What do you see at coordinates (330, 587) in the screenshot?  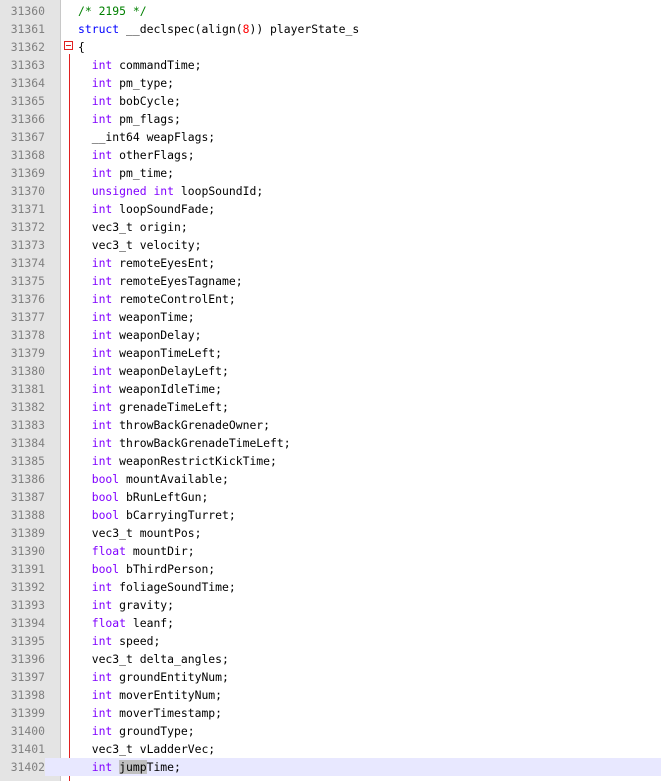 I see `code-line: 31392 int foliageSoundTime;` at bounding box center [330, 587].